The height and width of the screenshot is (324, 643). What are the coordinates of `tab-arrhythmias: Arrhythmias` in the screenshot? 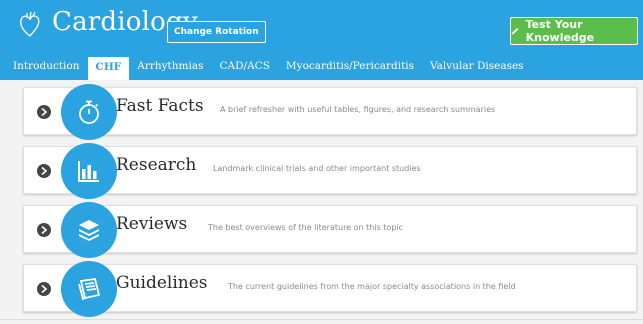 It's located at (170, 67).